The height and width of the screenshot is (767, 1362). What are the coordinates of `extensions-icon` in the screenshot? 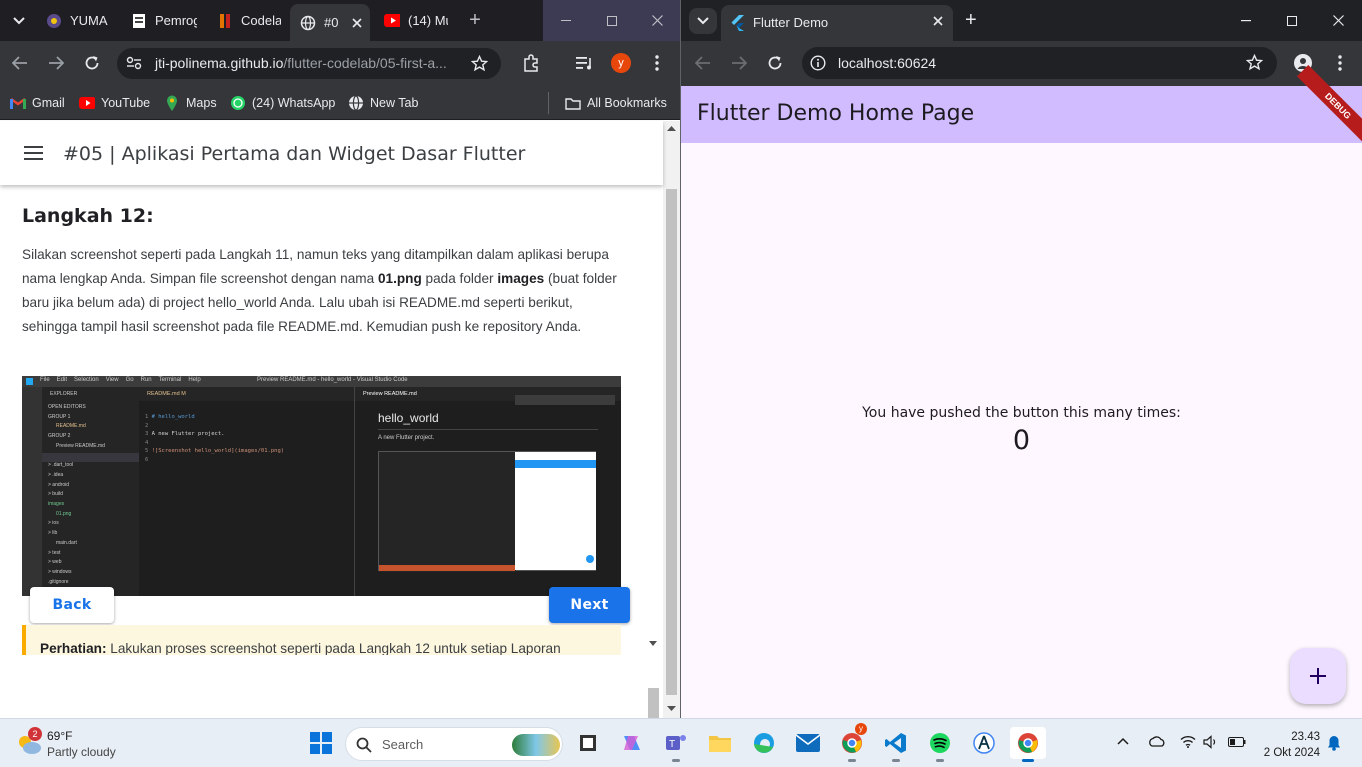 It's located at (531, 63).